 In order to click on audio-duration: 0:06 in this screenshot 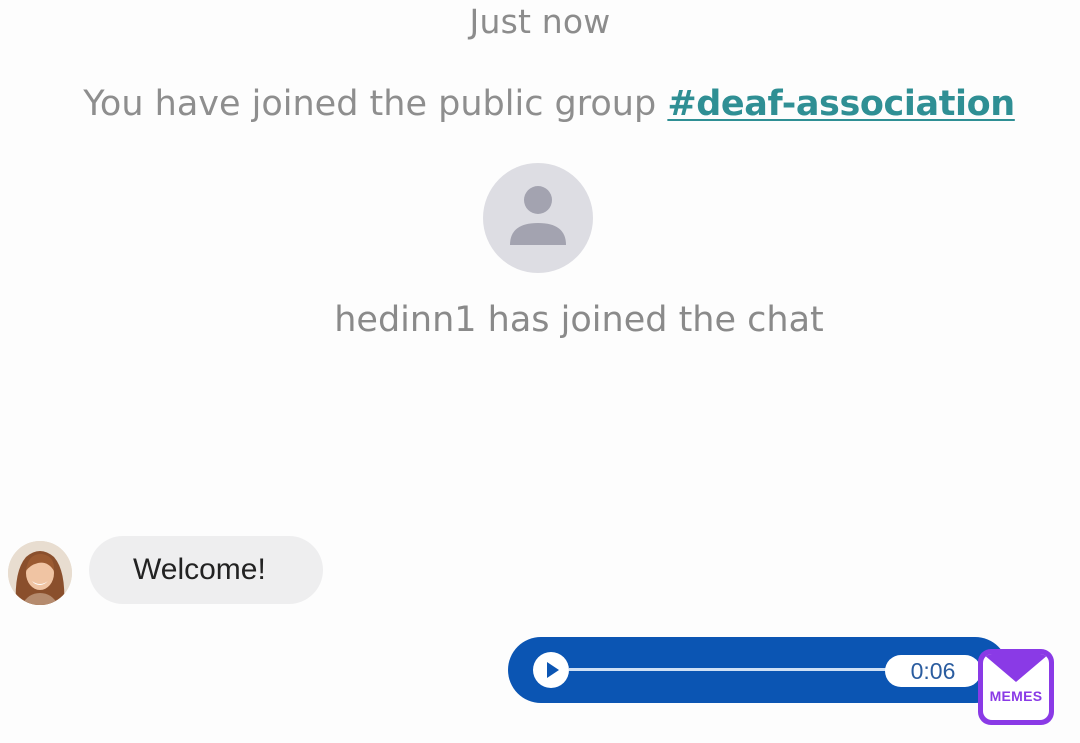, I will do `click(933, 671)`.